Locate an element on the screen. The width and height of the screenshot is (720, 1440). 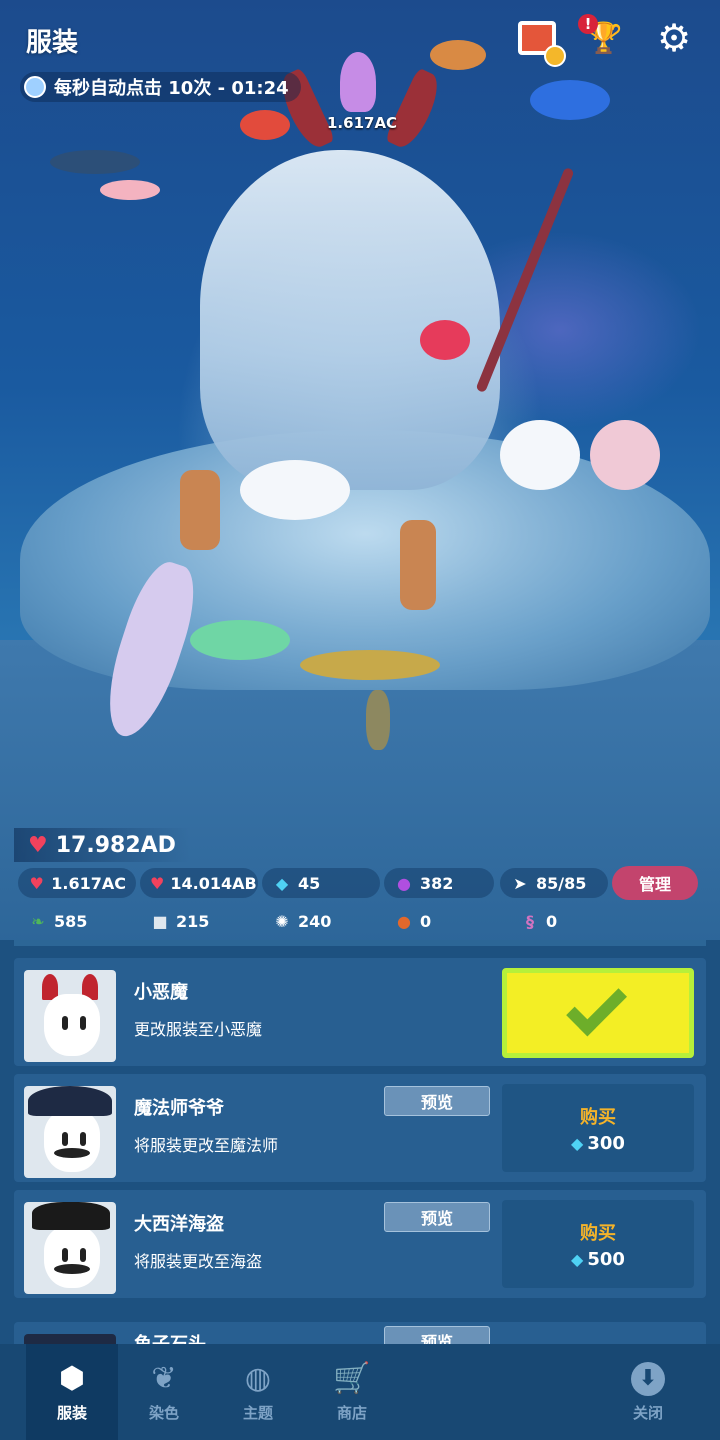
rock-value: 215 is located at coordinates (193, 921).